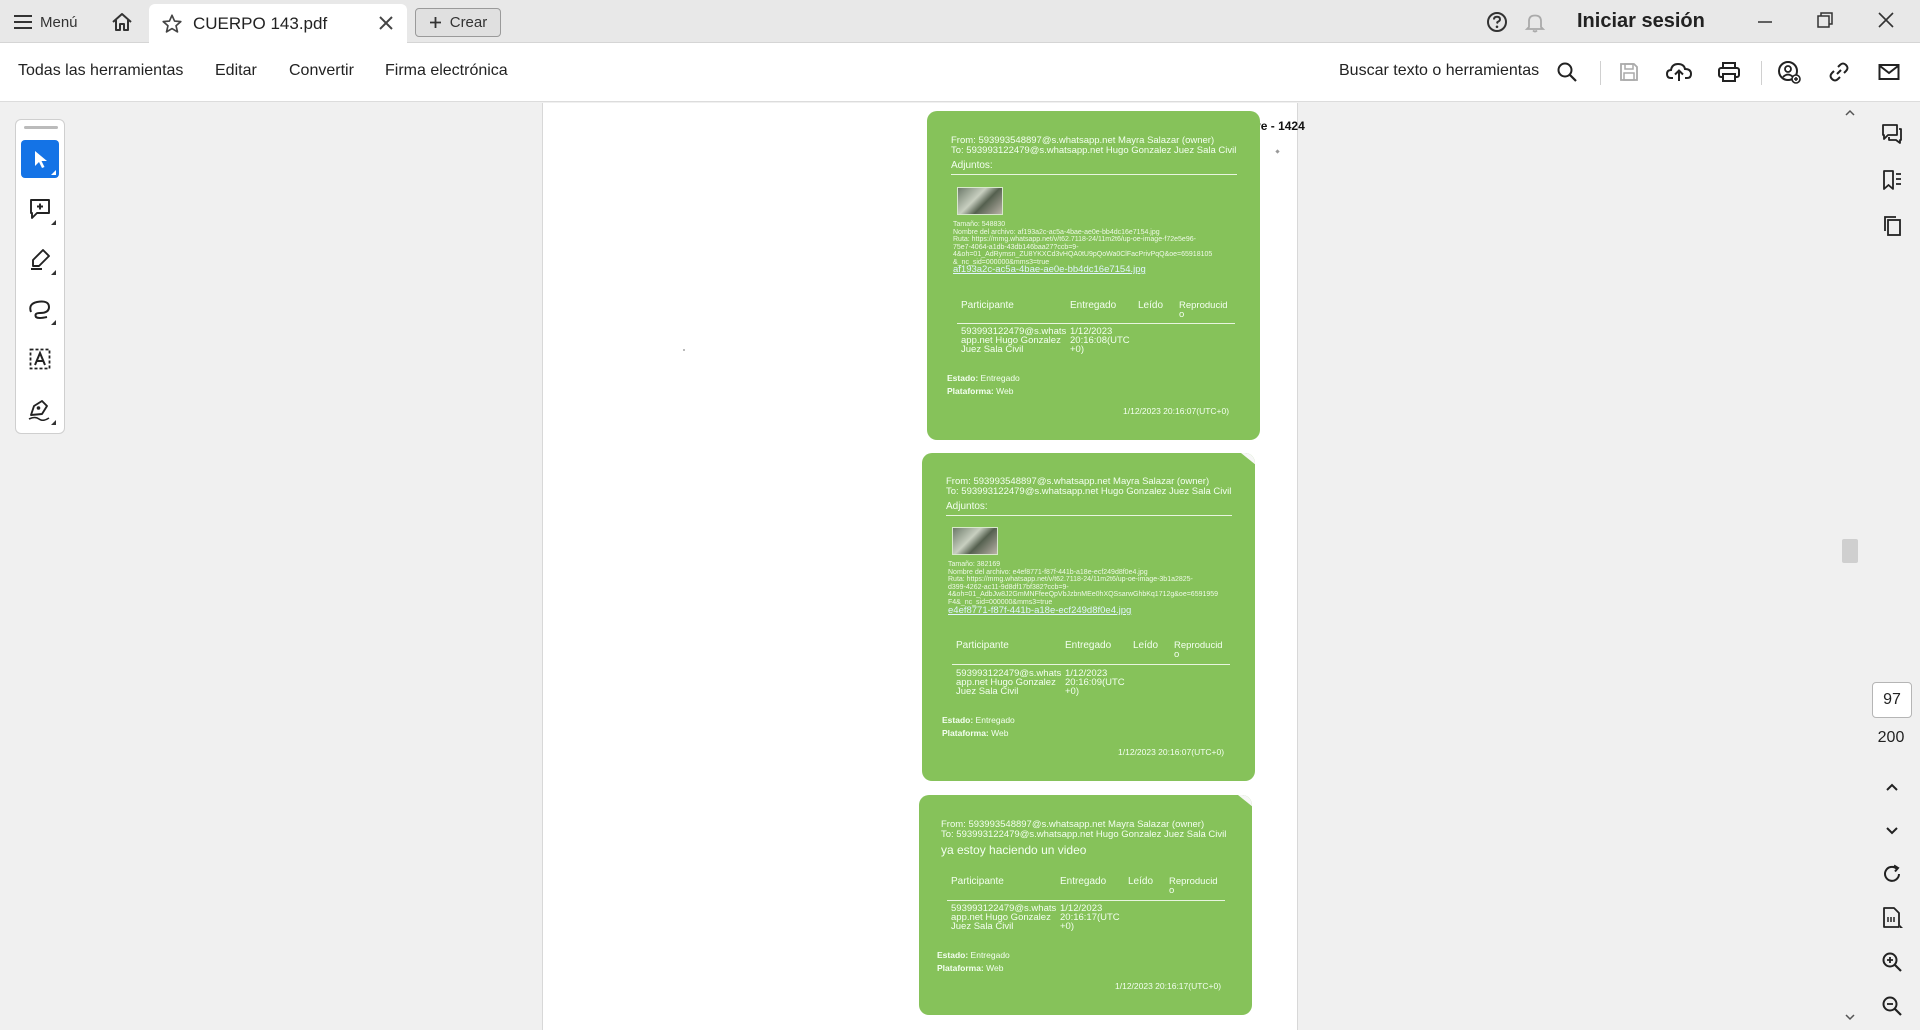  I want to click on previous-page-button, so click(1892, 788).